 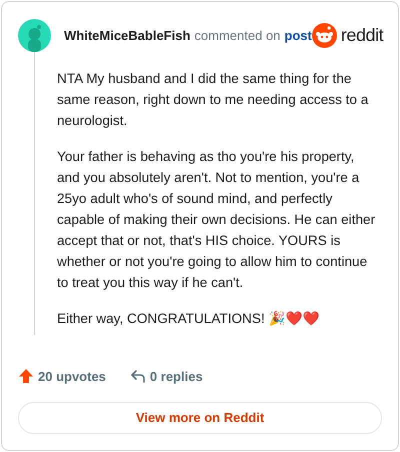 I want to click on view-more-button: View more on Reddit, so click(x=200, y=418).